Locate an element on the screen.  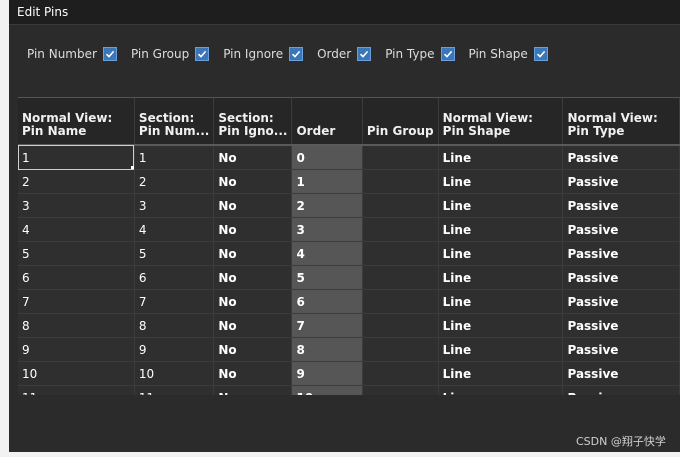
table-row: 6 6 No 5 Line Passive is located at coordinates (349, 277).